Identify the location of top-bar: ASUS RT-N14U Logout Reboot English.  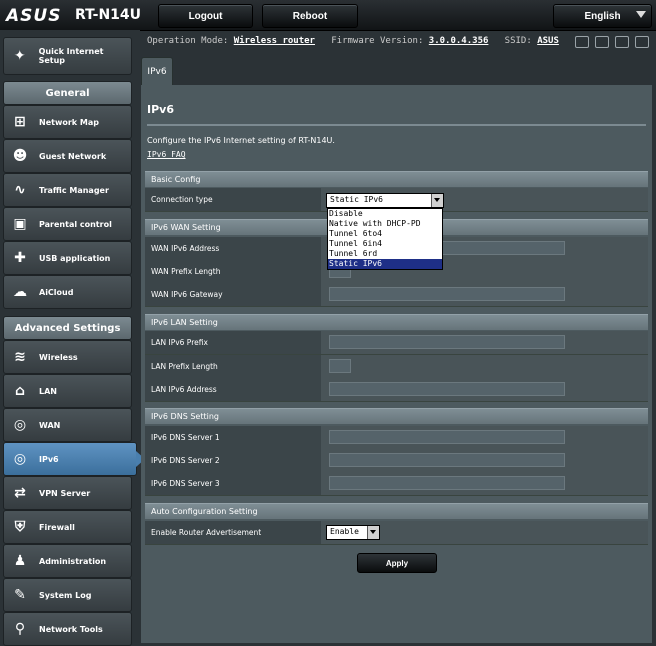
(328, 15).